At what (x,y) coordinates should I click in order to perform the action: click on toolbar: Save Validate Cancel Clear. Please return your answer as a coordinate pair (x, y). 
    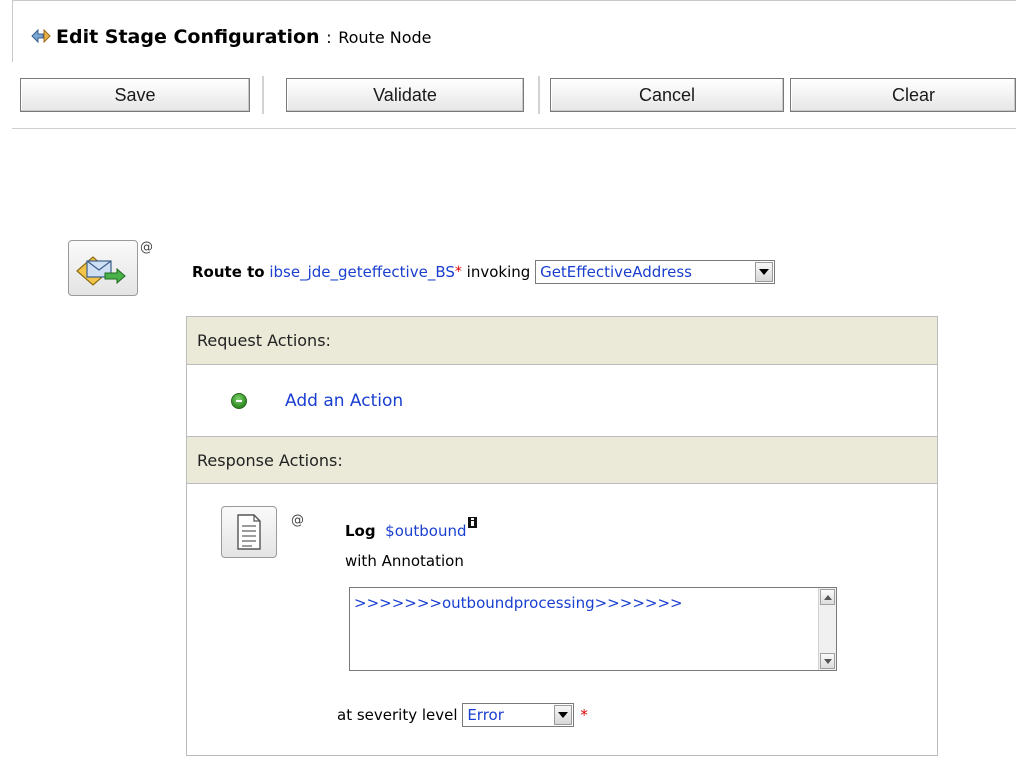
    Looking at the image, I should click on (514, 99).